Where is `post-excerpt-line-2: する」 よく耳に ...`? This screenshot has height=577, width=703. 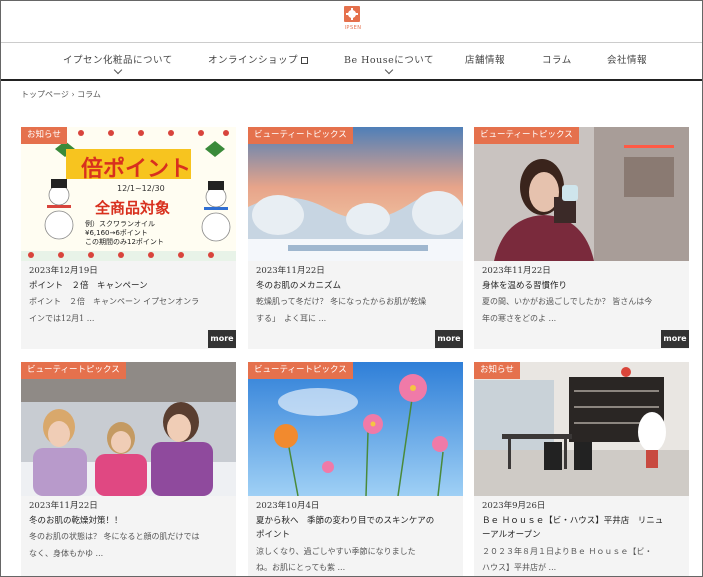 post-excerpt-line-2: する」 よく耳に ... is located at coordinates (291, 318).